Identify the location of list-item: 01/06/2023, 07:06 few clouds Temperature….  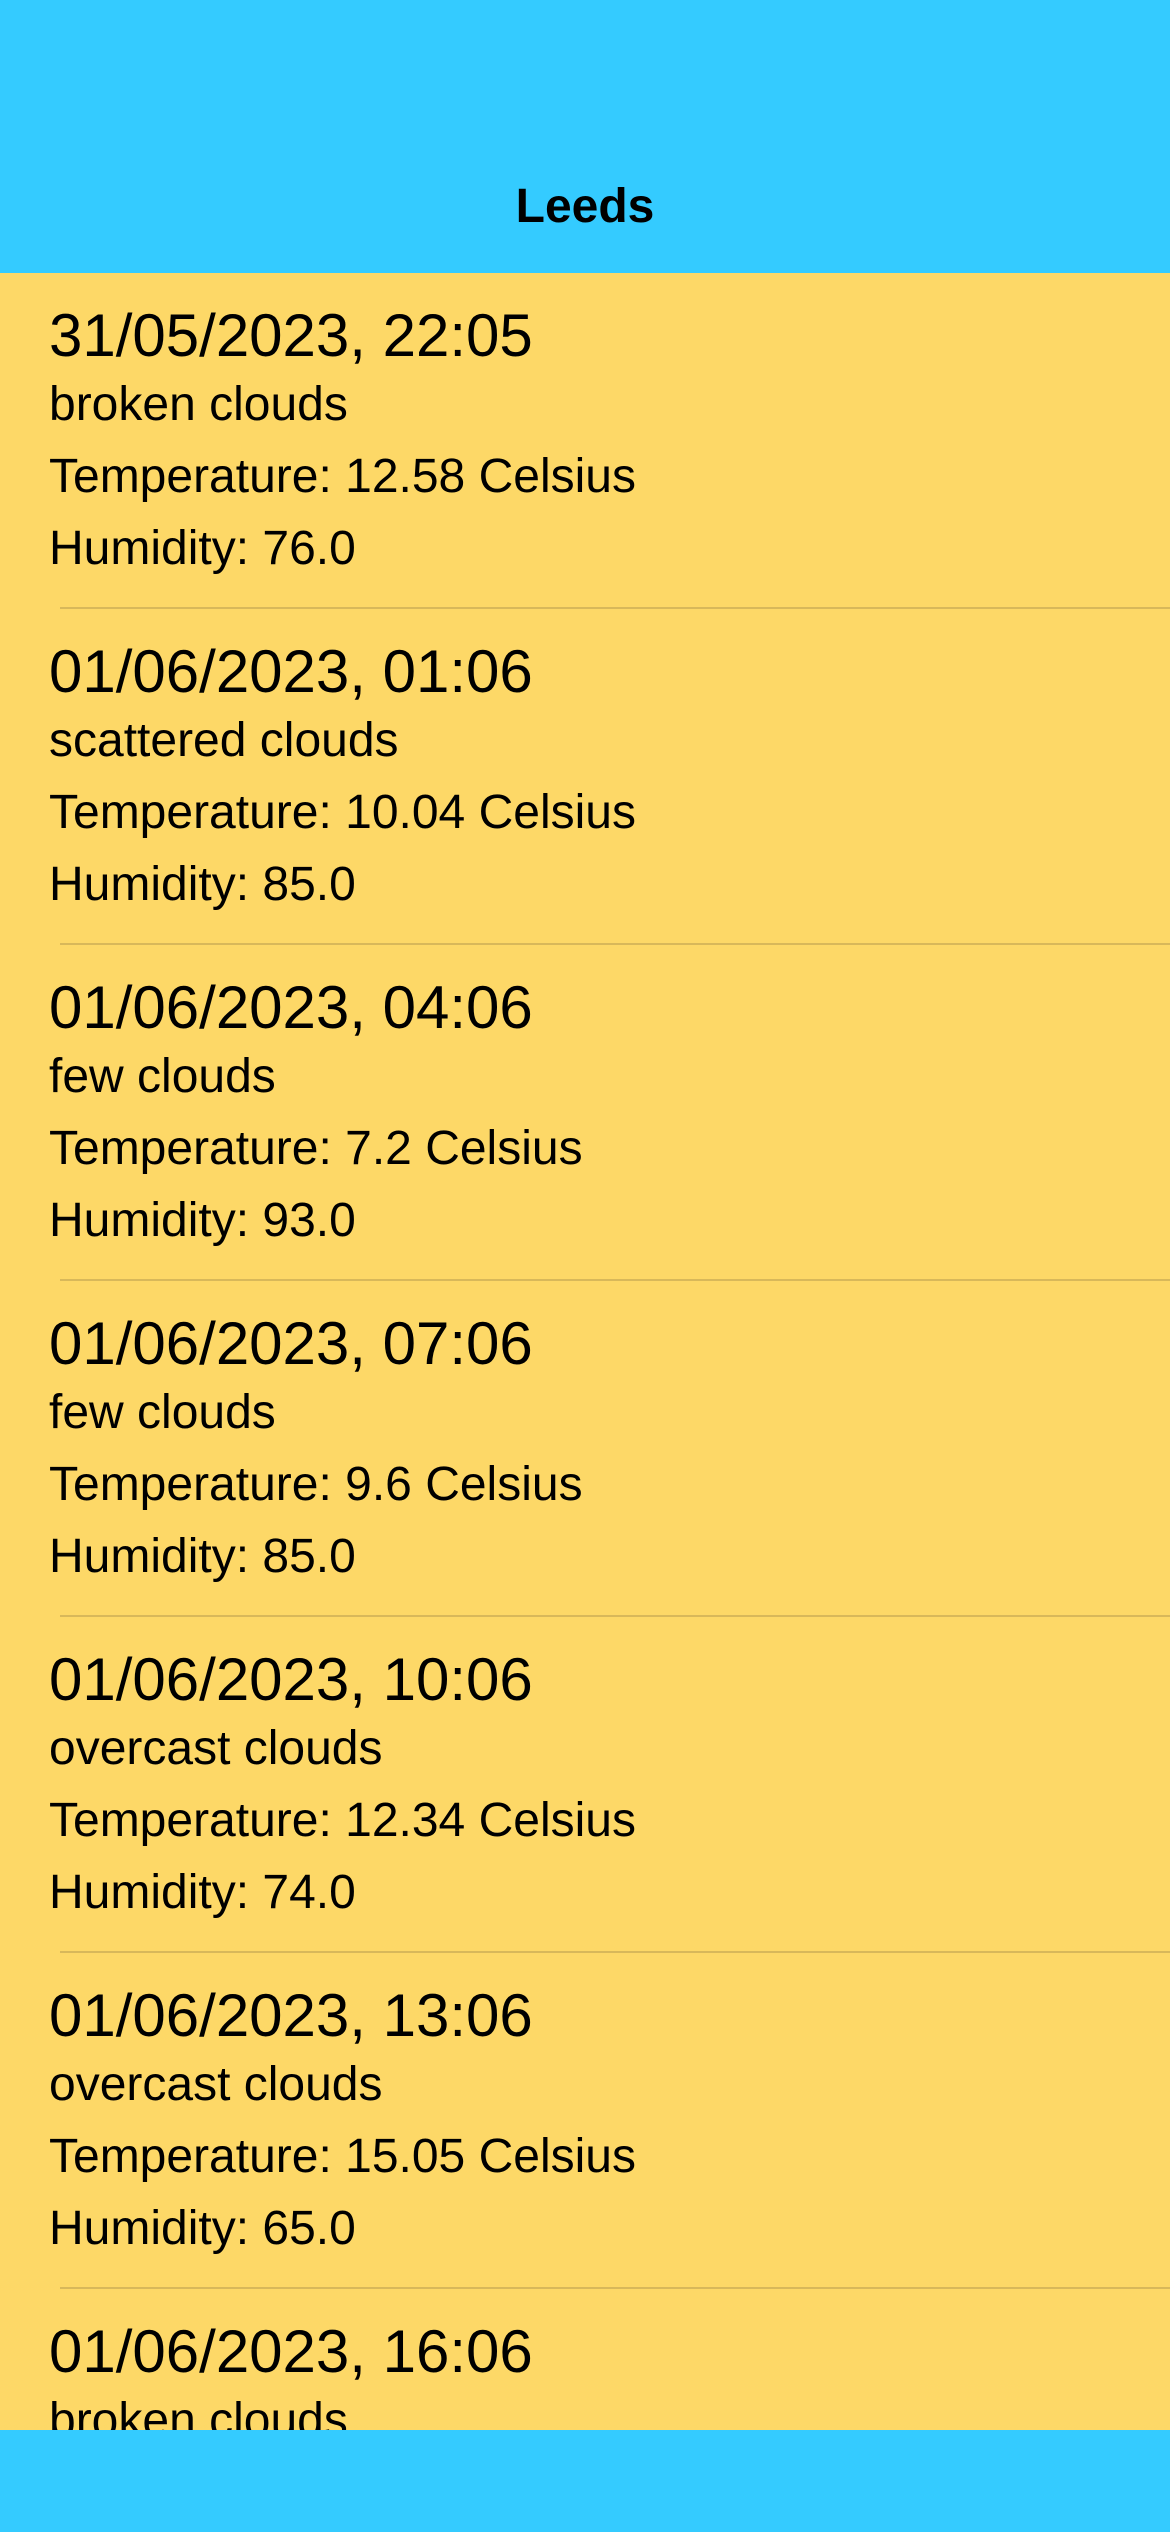
(585, 1449).